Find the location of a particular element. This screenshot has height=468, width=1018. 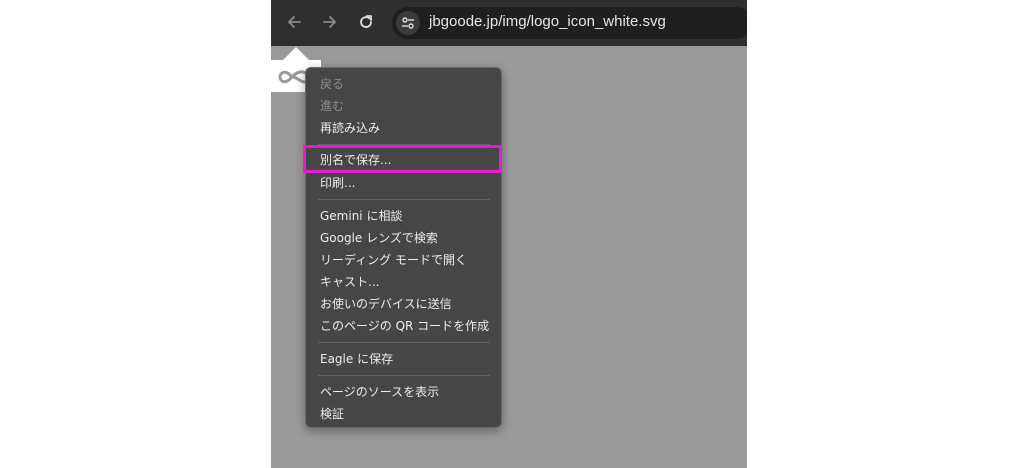

back-button is located at coordinates (294, 22).